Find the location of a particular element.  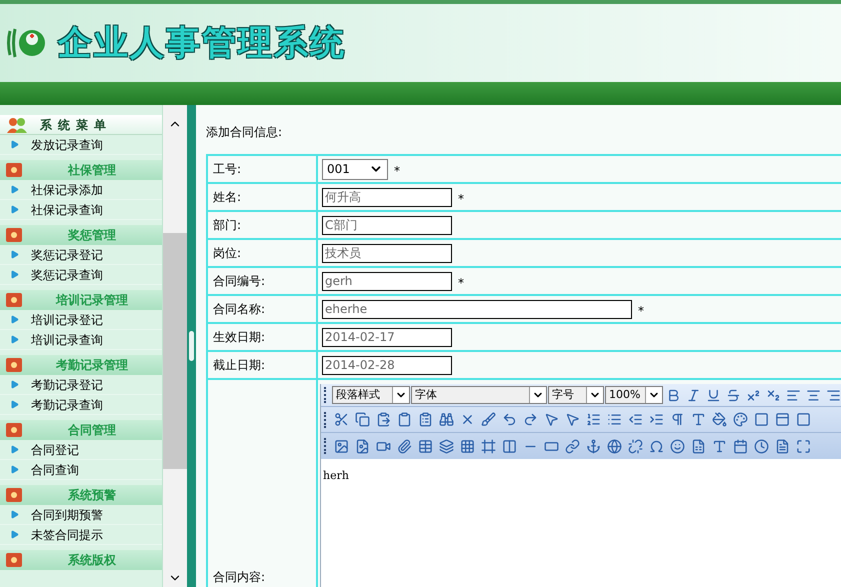

text-field: 何升高 is located at coordinates (387, 197).